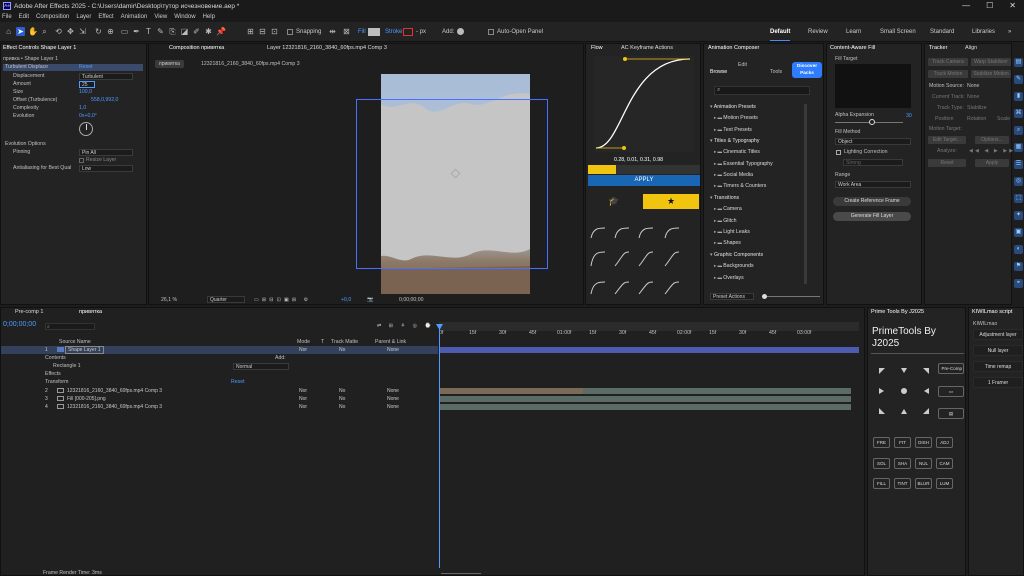 Image resolution: width=1024 pixels, height=576 pixels. What do you see at coordinates (966, 6) in the screenshot?
I see `minimize-button: —` at bounding box center [966, 6].